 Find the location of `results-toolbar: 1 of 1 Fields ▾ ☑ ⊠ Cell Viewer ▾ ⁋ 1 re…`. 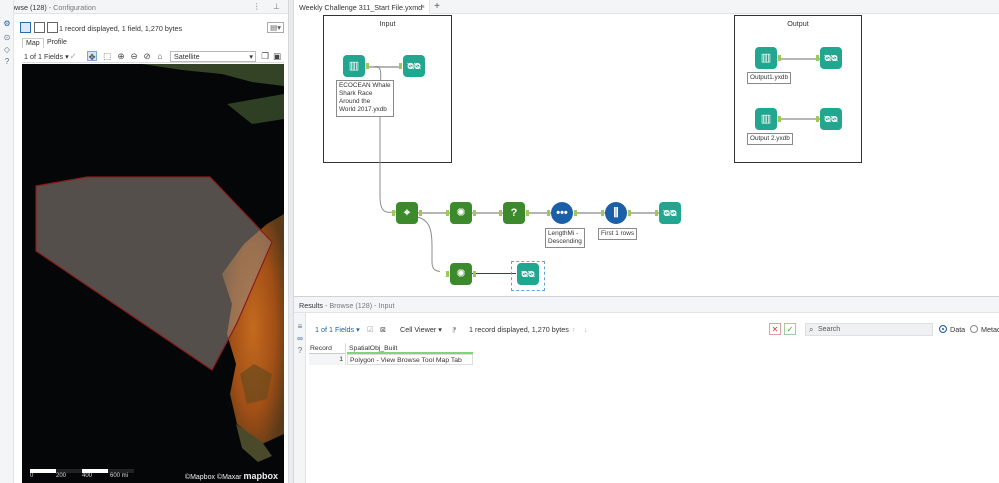

results-toolbar: 1 of 1 Fields ▾ ☑ ⊠ Cell Viewer ▾ ⁋ 1 re… is located at coordinates (653, 330).